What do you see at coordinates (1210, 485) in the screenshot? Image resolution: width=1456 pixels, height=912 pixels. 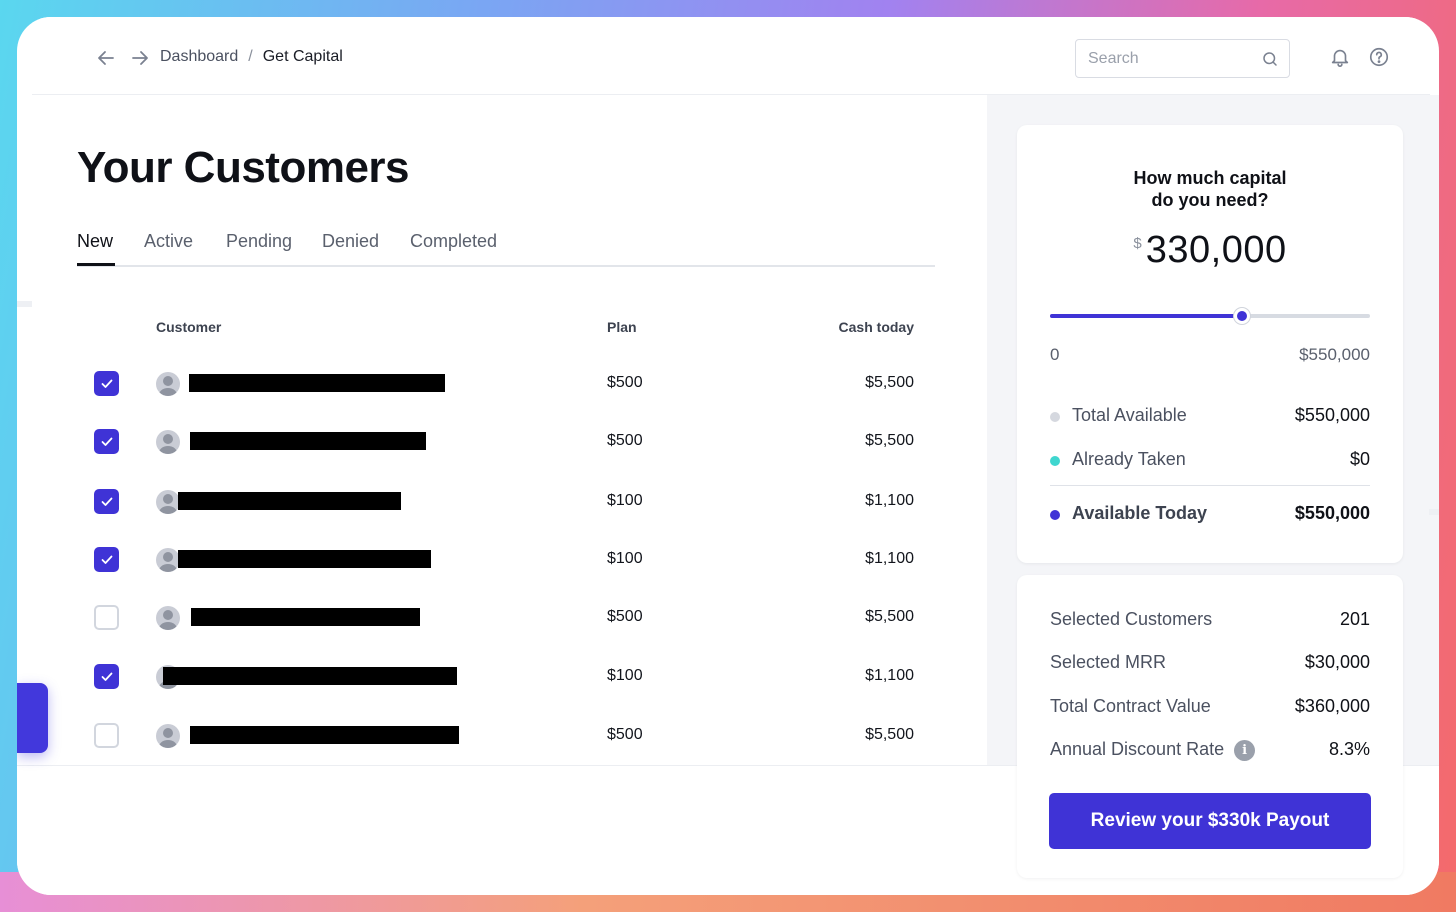 I see `divider` at bounding box center [1210, 485].